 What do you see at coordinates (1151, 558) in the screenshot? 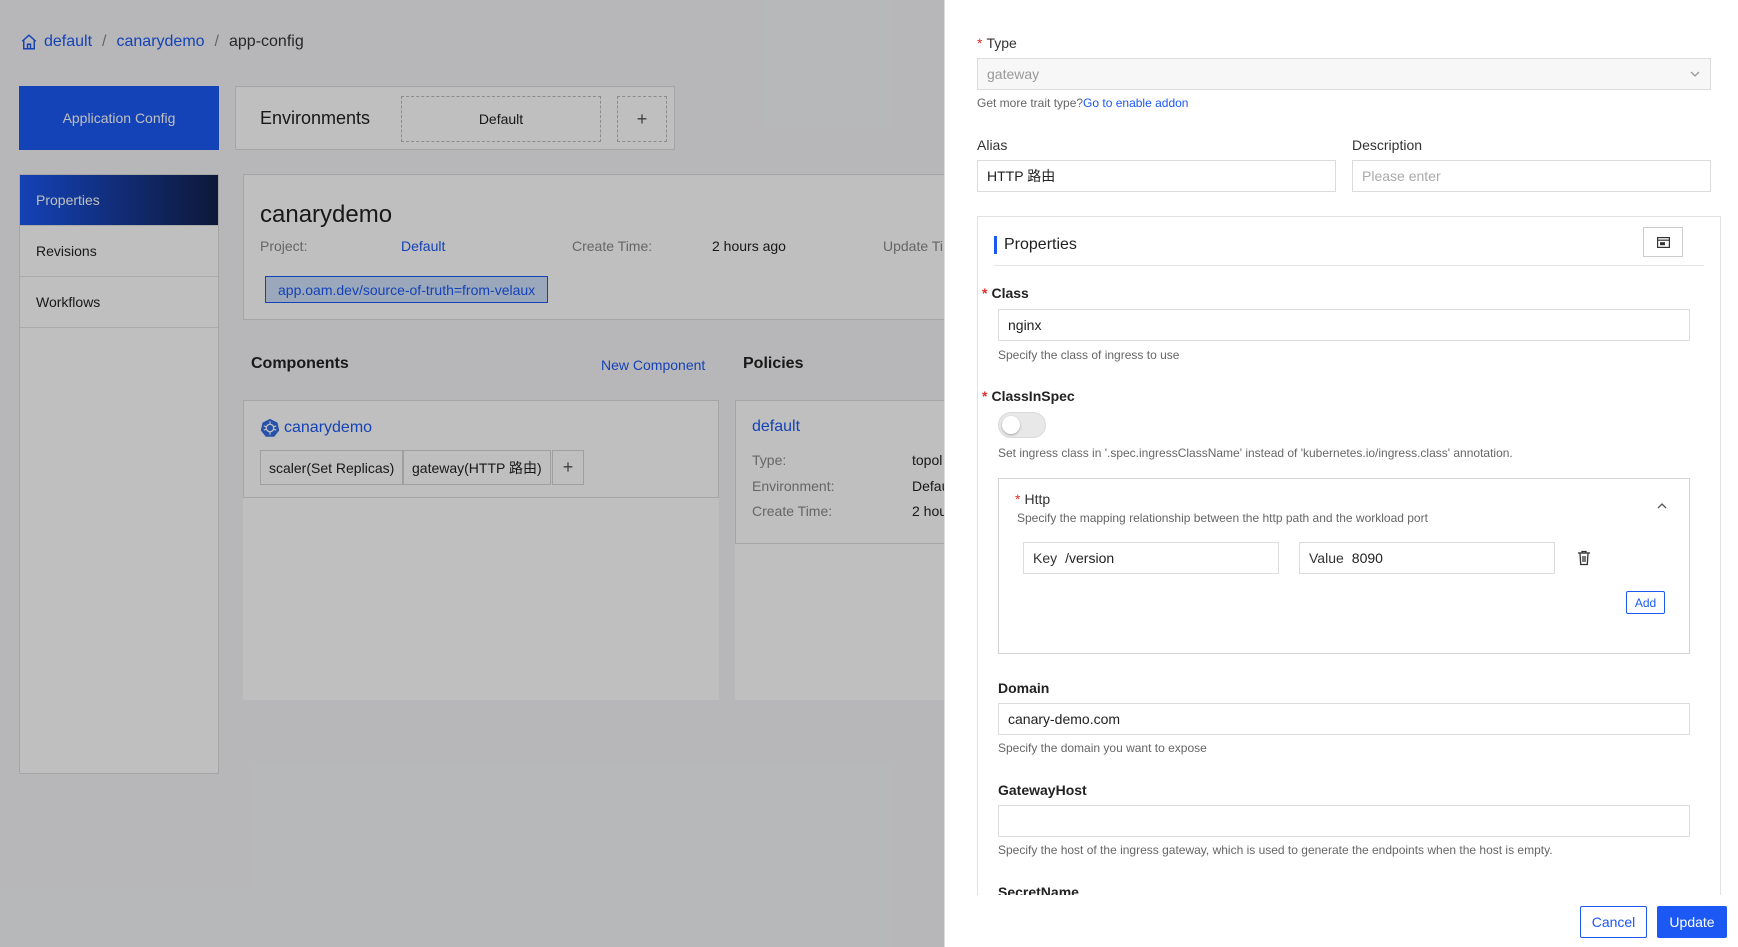
I see `http-key-input: Key/version` at bounding box center [1151, 558].